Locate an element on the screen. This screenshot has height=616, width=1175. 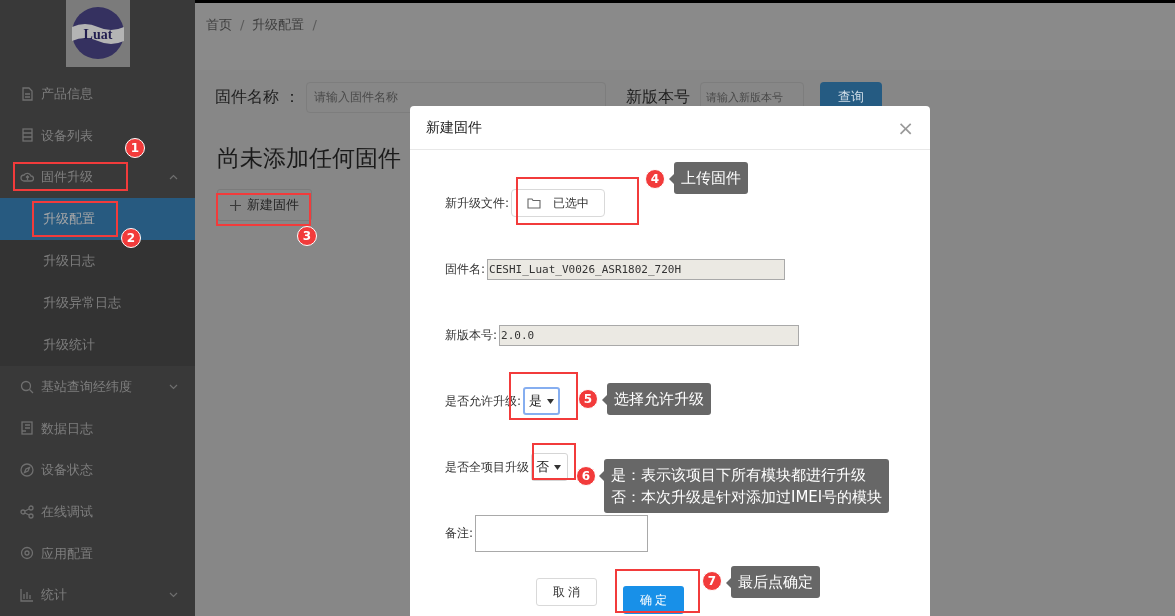
field-label: 是否全项目升级 is located at coordinates (487, 467).